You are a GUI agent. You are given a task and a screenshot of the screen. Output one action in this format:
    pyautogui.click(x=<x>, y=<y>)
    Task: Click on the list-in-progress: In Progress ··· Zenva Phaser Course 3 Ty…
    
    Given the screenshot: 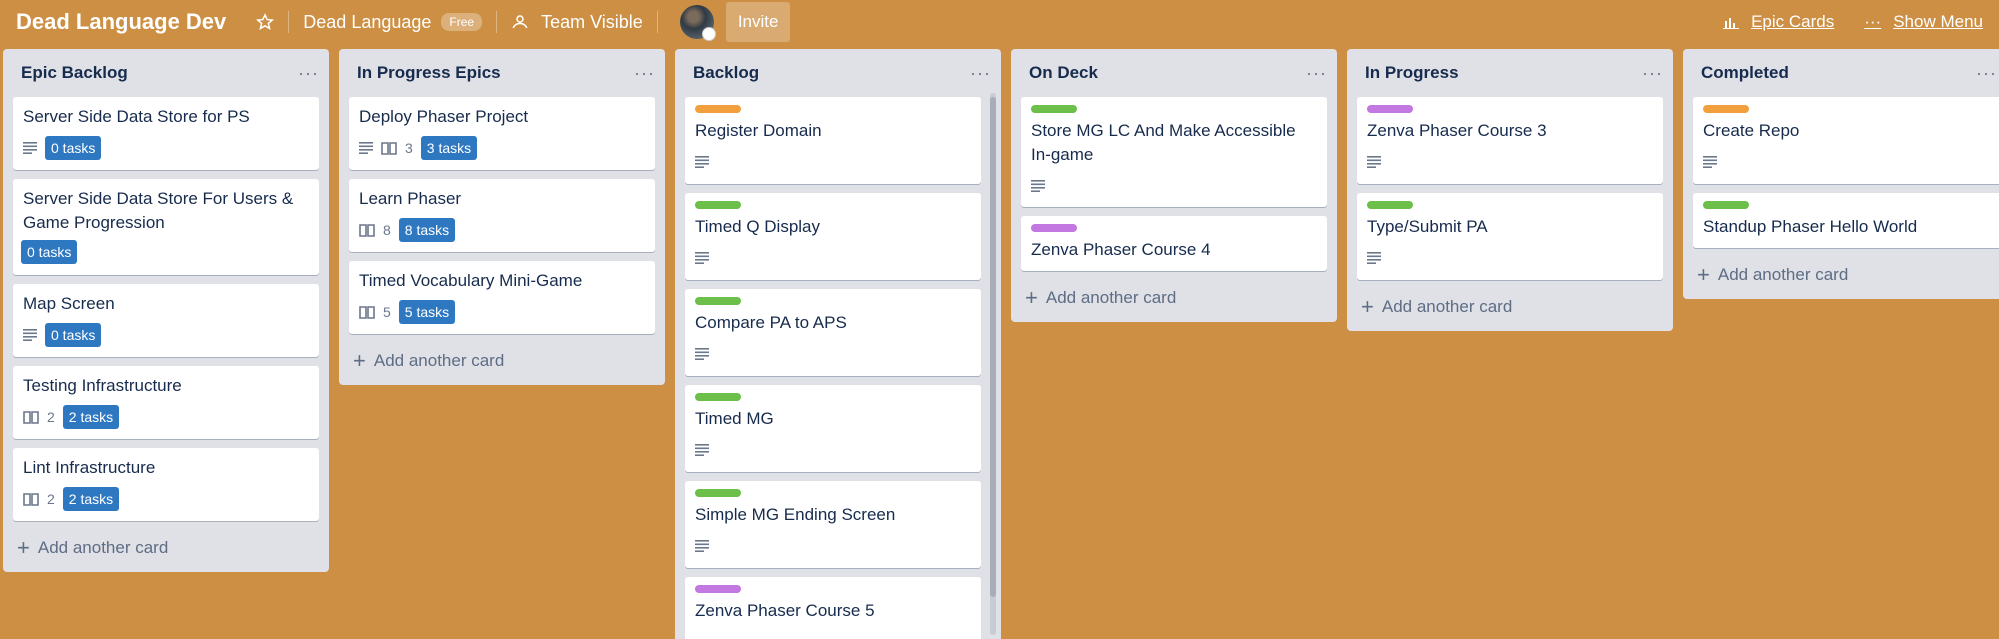 What is the action you would take?
    pyautogui.click(x=1510, y=190)
    